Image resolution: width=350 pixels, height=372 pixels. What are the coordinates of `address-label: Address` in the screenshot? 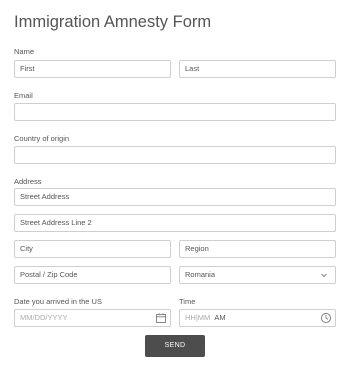 It's located at (28, 181).